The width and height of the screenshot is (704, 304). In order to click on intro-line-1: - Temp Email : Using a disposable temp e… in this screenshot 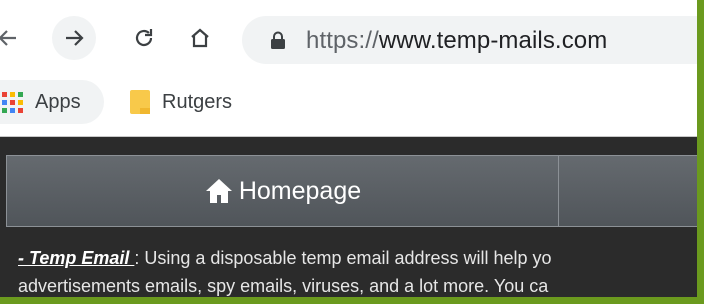, I will do `click(357, 258)`.